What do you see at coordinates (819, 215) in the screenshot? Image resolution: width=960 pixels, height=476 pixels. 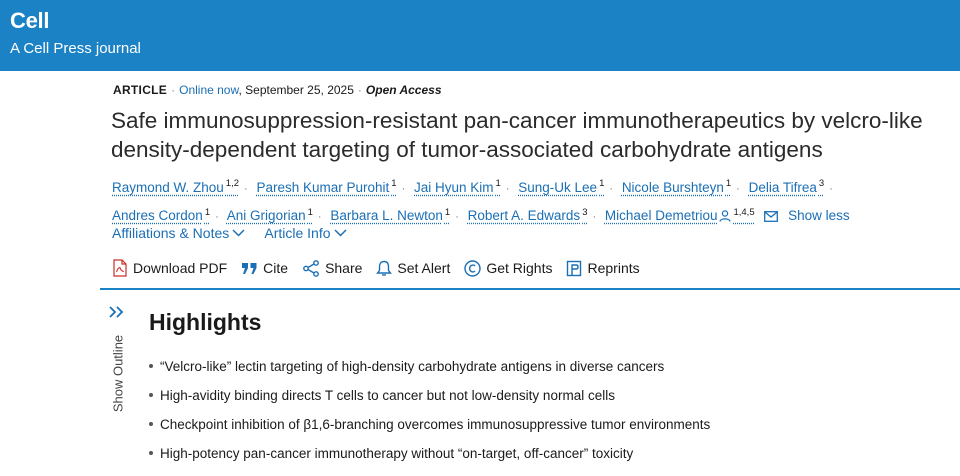 I see `show-less-button: Show less` at bounding box center [819, 215].